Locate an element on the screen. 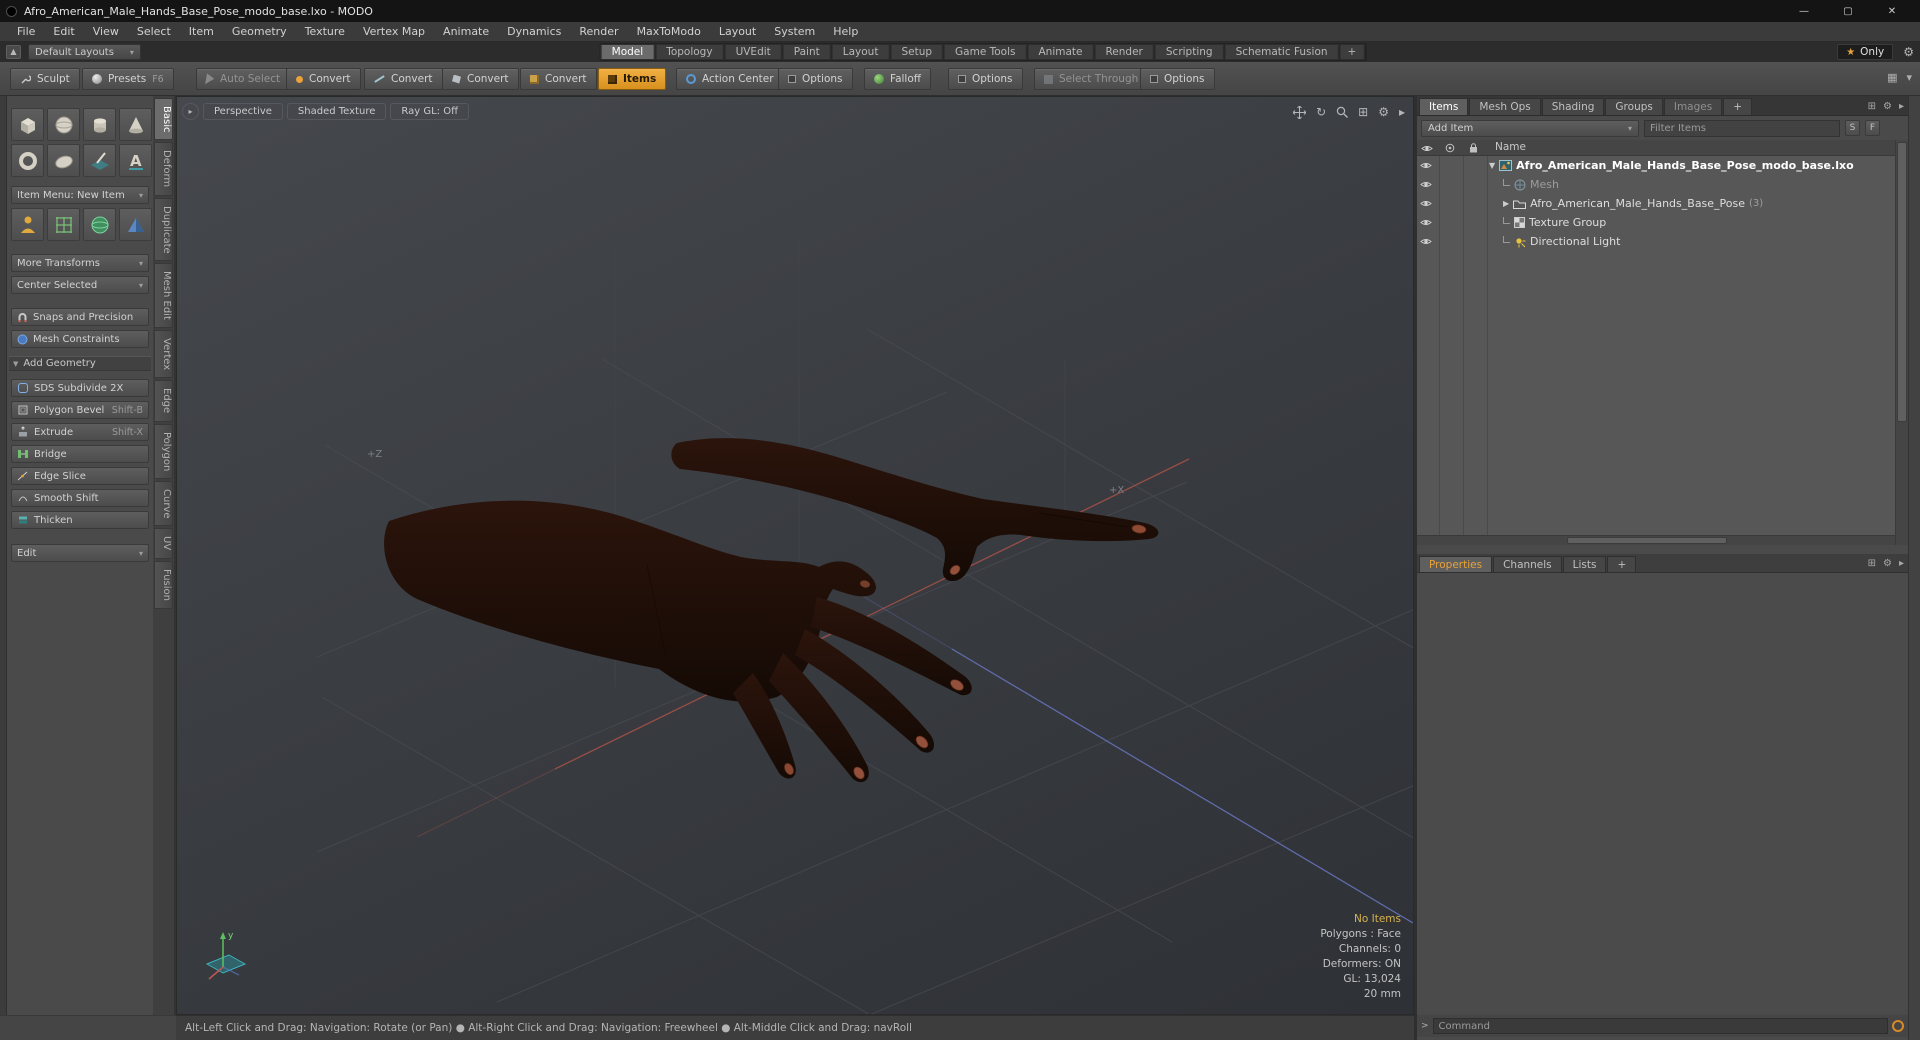 Image resolution: width=1920 pixels, height=1040 pixels. vtab-edge: Edge is located at coordinates (163, 401).